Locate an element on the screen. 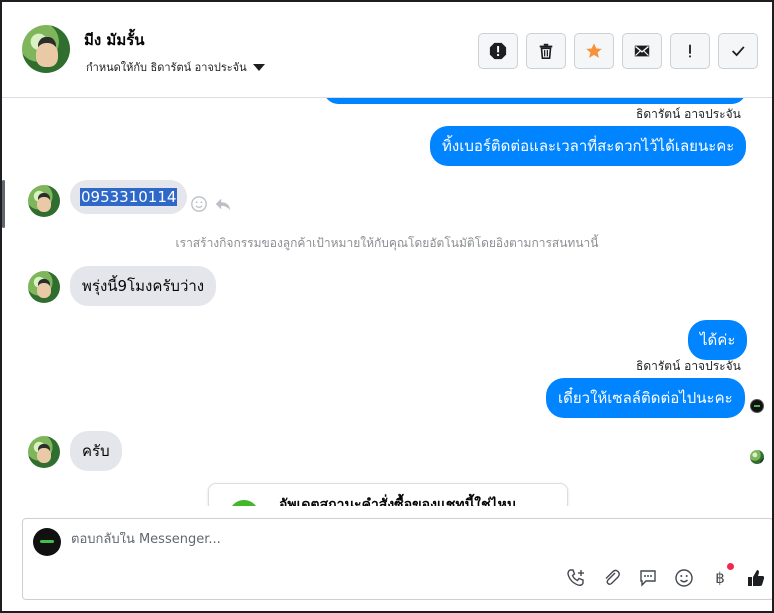  message-bubble-outgoing is located at coordinates (535, 101).